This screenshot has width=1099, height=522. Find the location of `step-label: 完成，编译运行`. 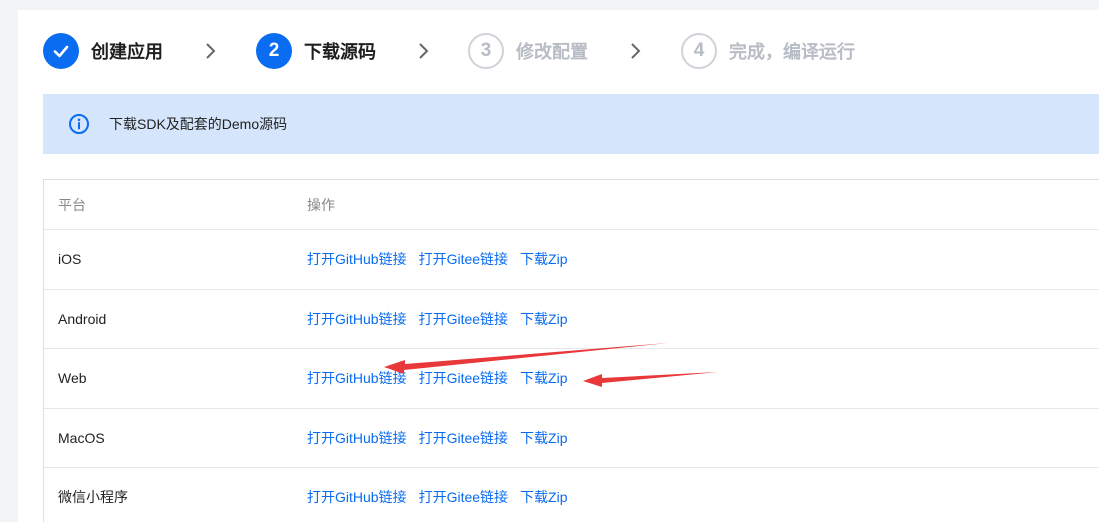

step-label: 完成，编译运行 is located at coordinates (792, 52).